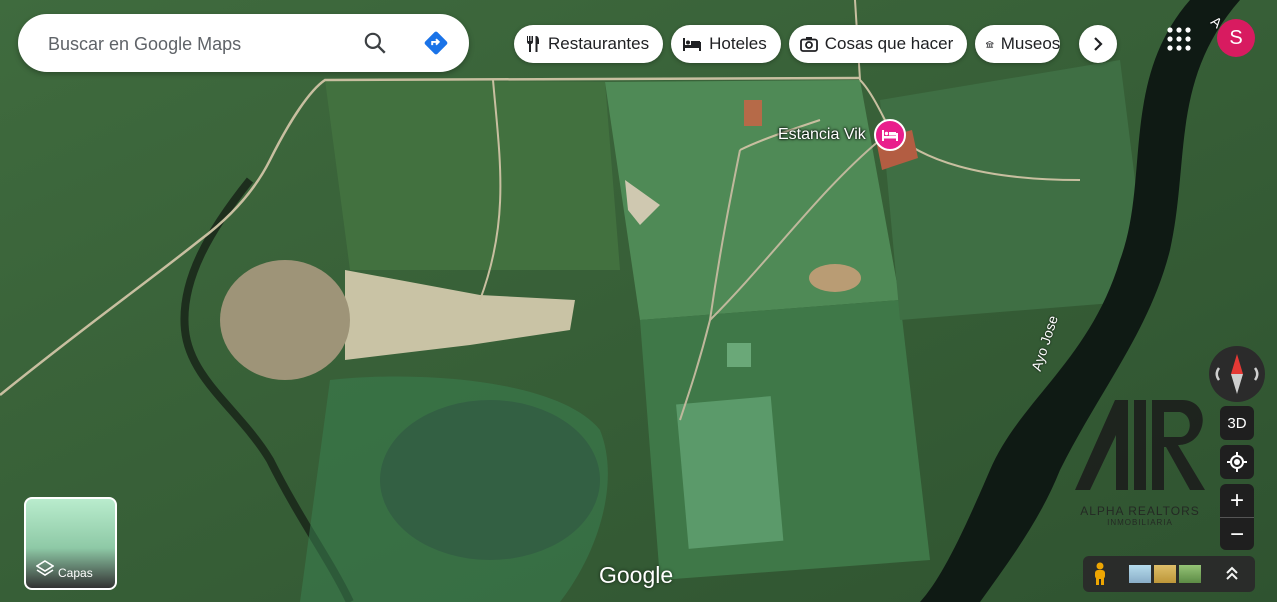  Describe the element at coordinates (70, 543) in the screenshot. I see `layers-button: Capas` at that location.